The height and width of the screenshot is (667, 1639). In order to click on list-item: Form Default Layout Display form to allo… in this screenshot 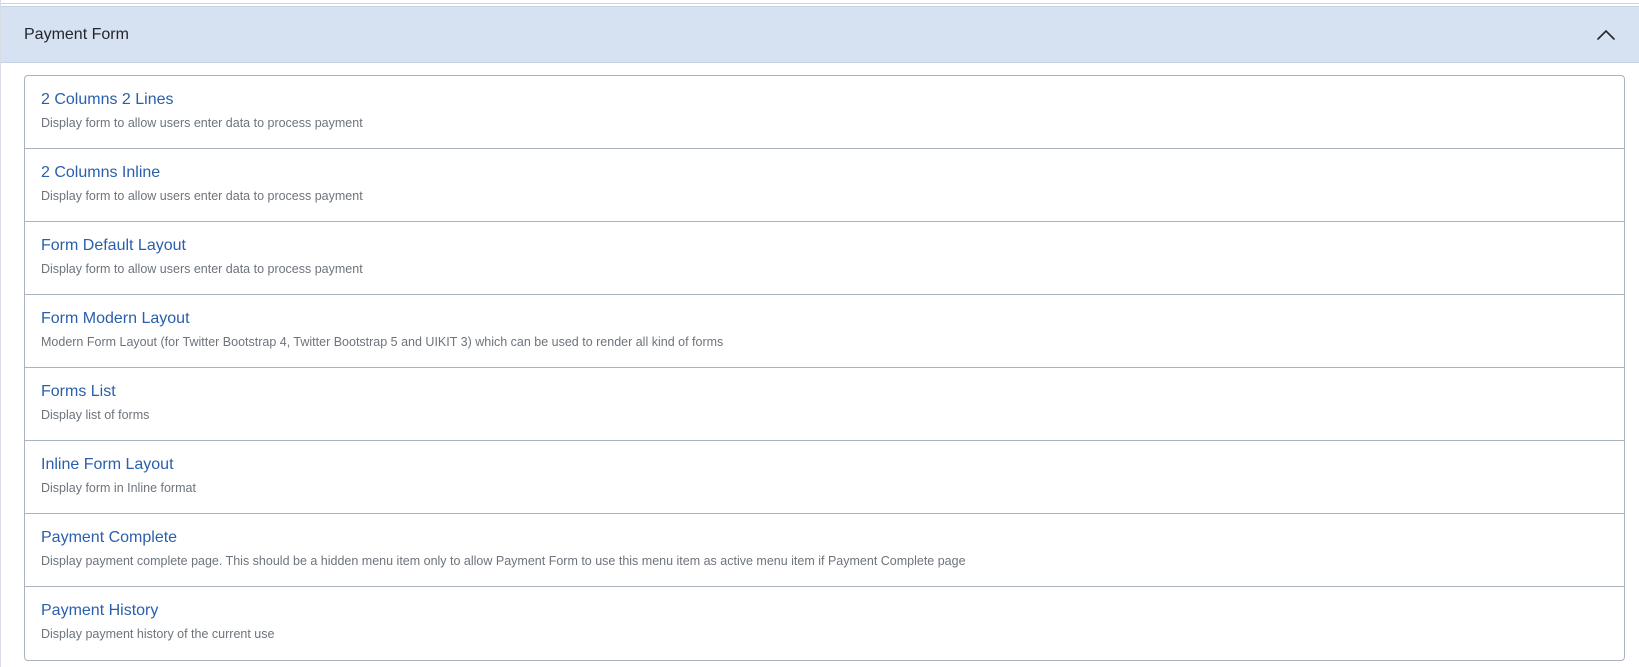, I will do `click(824, 258)`.